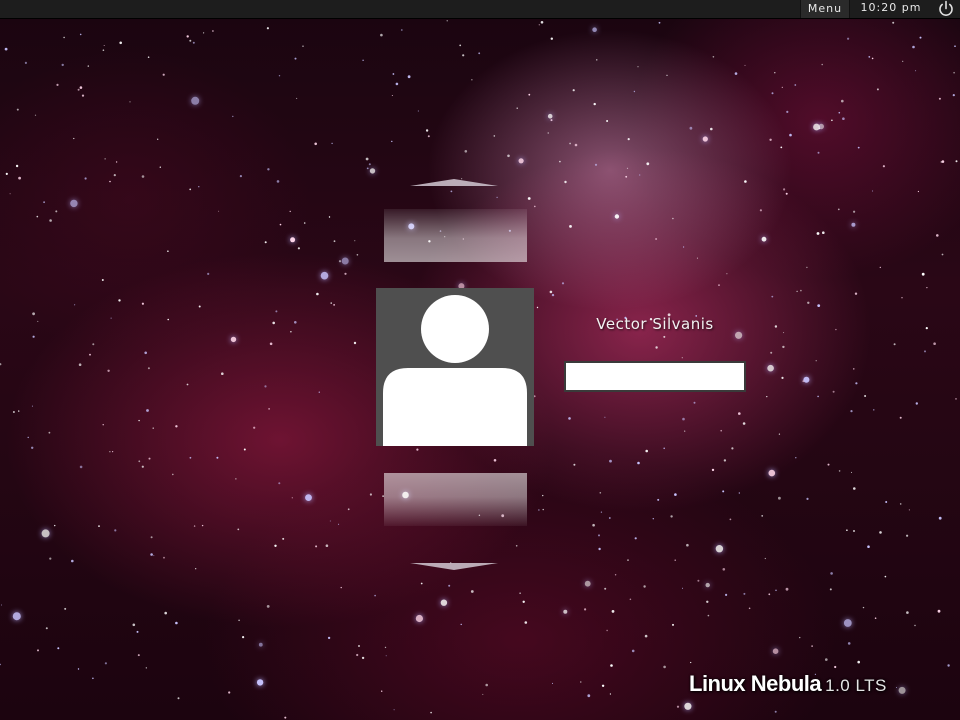 Image resolution: width=960 pixels, height=720 pixels. Describe the element at coordinates (455, 499) in the screenshot. I see `next-user-tile` at that location.